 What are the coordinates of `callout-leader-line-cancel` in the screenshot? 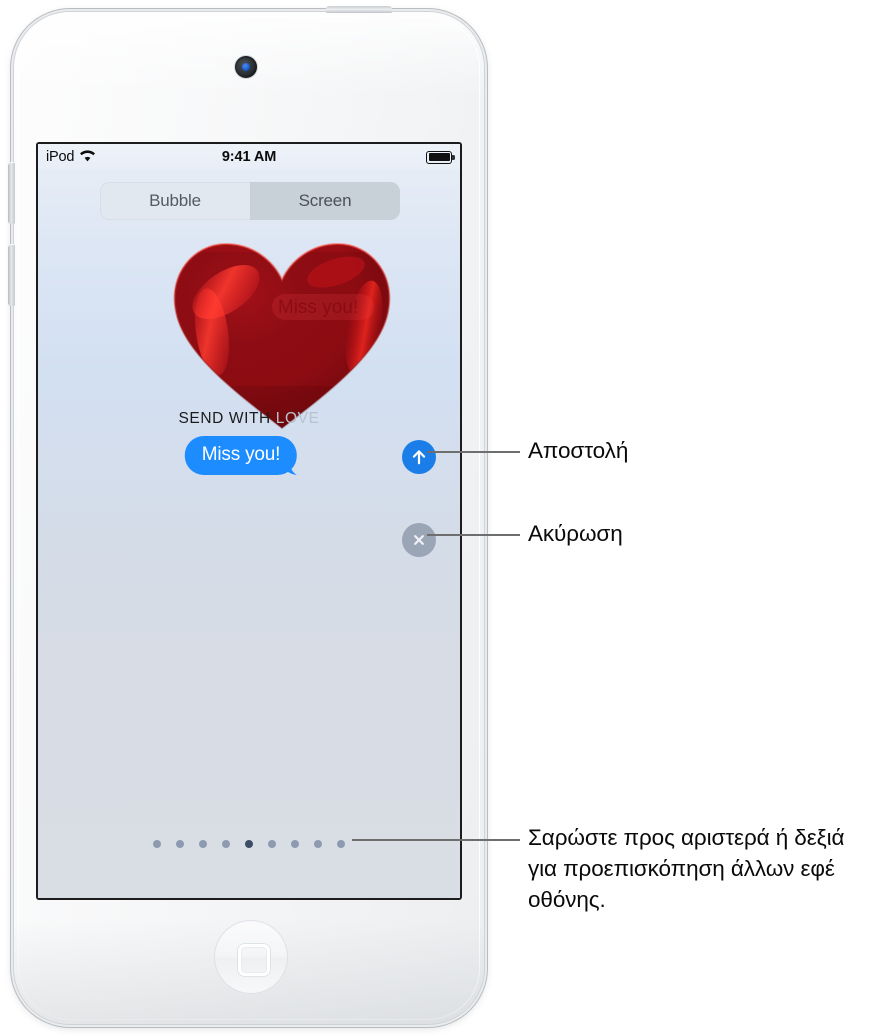 It's located at (473, 535).